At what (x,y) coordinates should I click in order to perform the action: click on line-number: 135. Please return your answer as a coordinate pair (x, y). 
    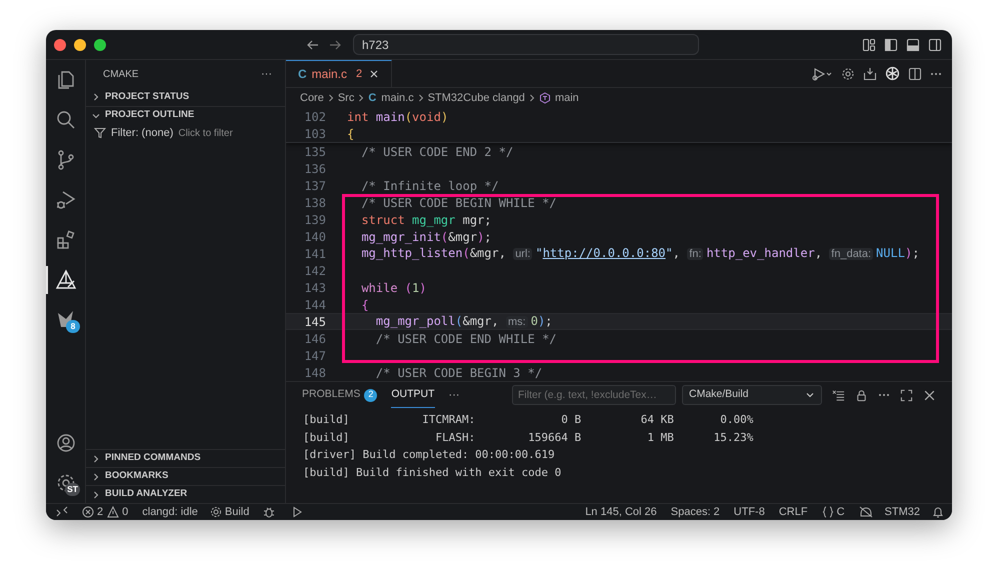
    Looking at the image, I should click on (314, 152).